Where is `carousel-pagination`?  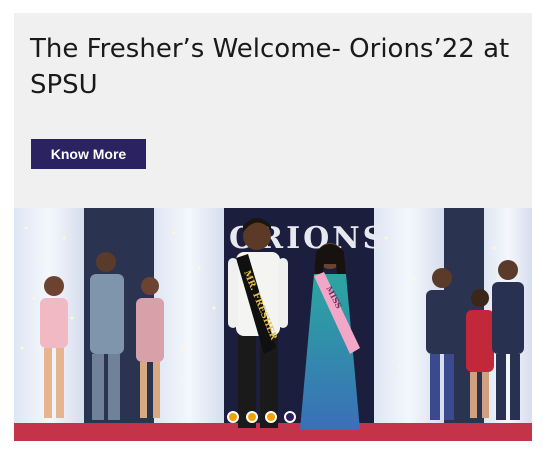
carousel-pagination is located at coordinates (261, 417).